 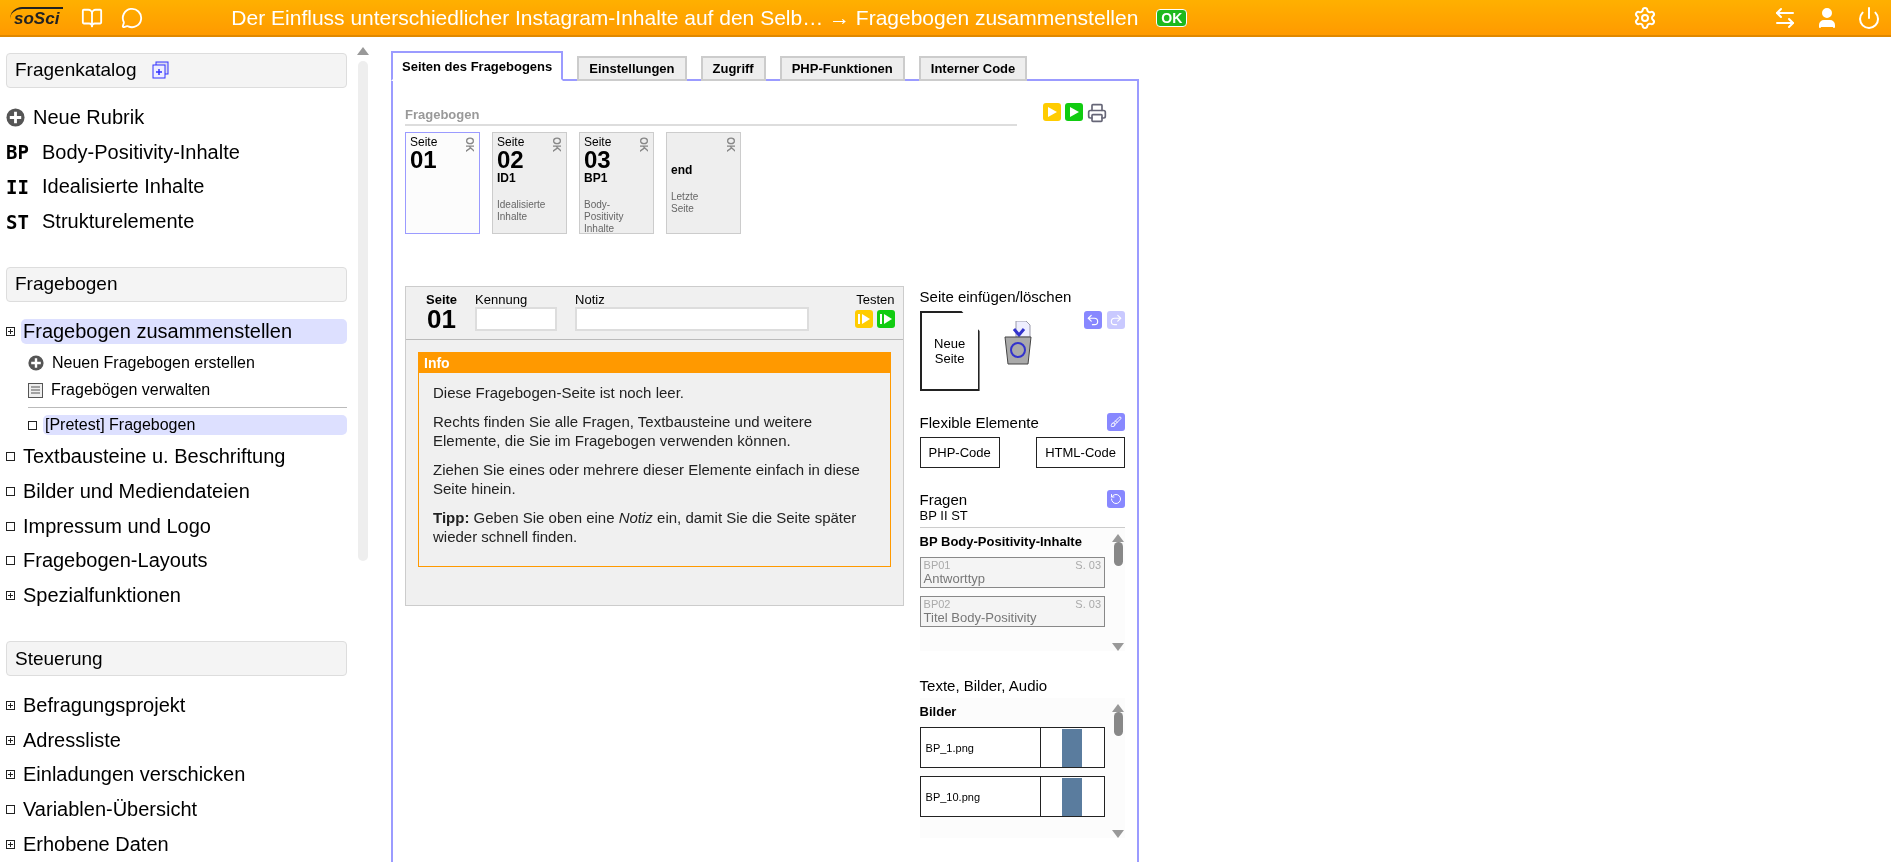 I want to click on page-title: Der Einfluss unterschiedlicher Instagram-Inhalte auf den Selb… → Fragebogen zusammenstellen, so click(x=685, y=17).